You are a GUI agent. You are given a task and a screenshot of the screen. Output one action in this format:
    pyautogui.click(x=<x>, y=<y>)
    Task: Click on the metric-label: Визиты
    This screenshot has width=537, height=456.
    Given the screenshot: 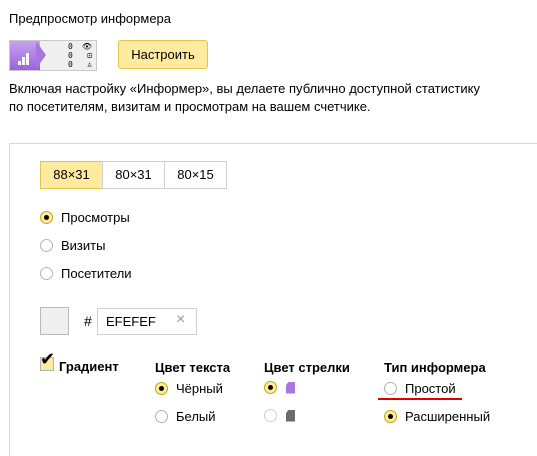 What is the action you would take?
    pyautogui.click(x=83, y=245)
    